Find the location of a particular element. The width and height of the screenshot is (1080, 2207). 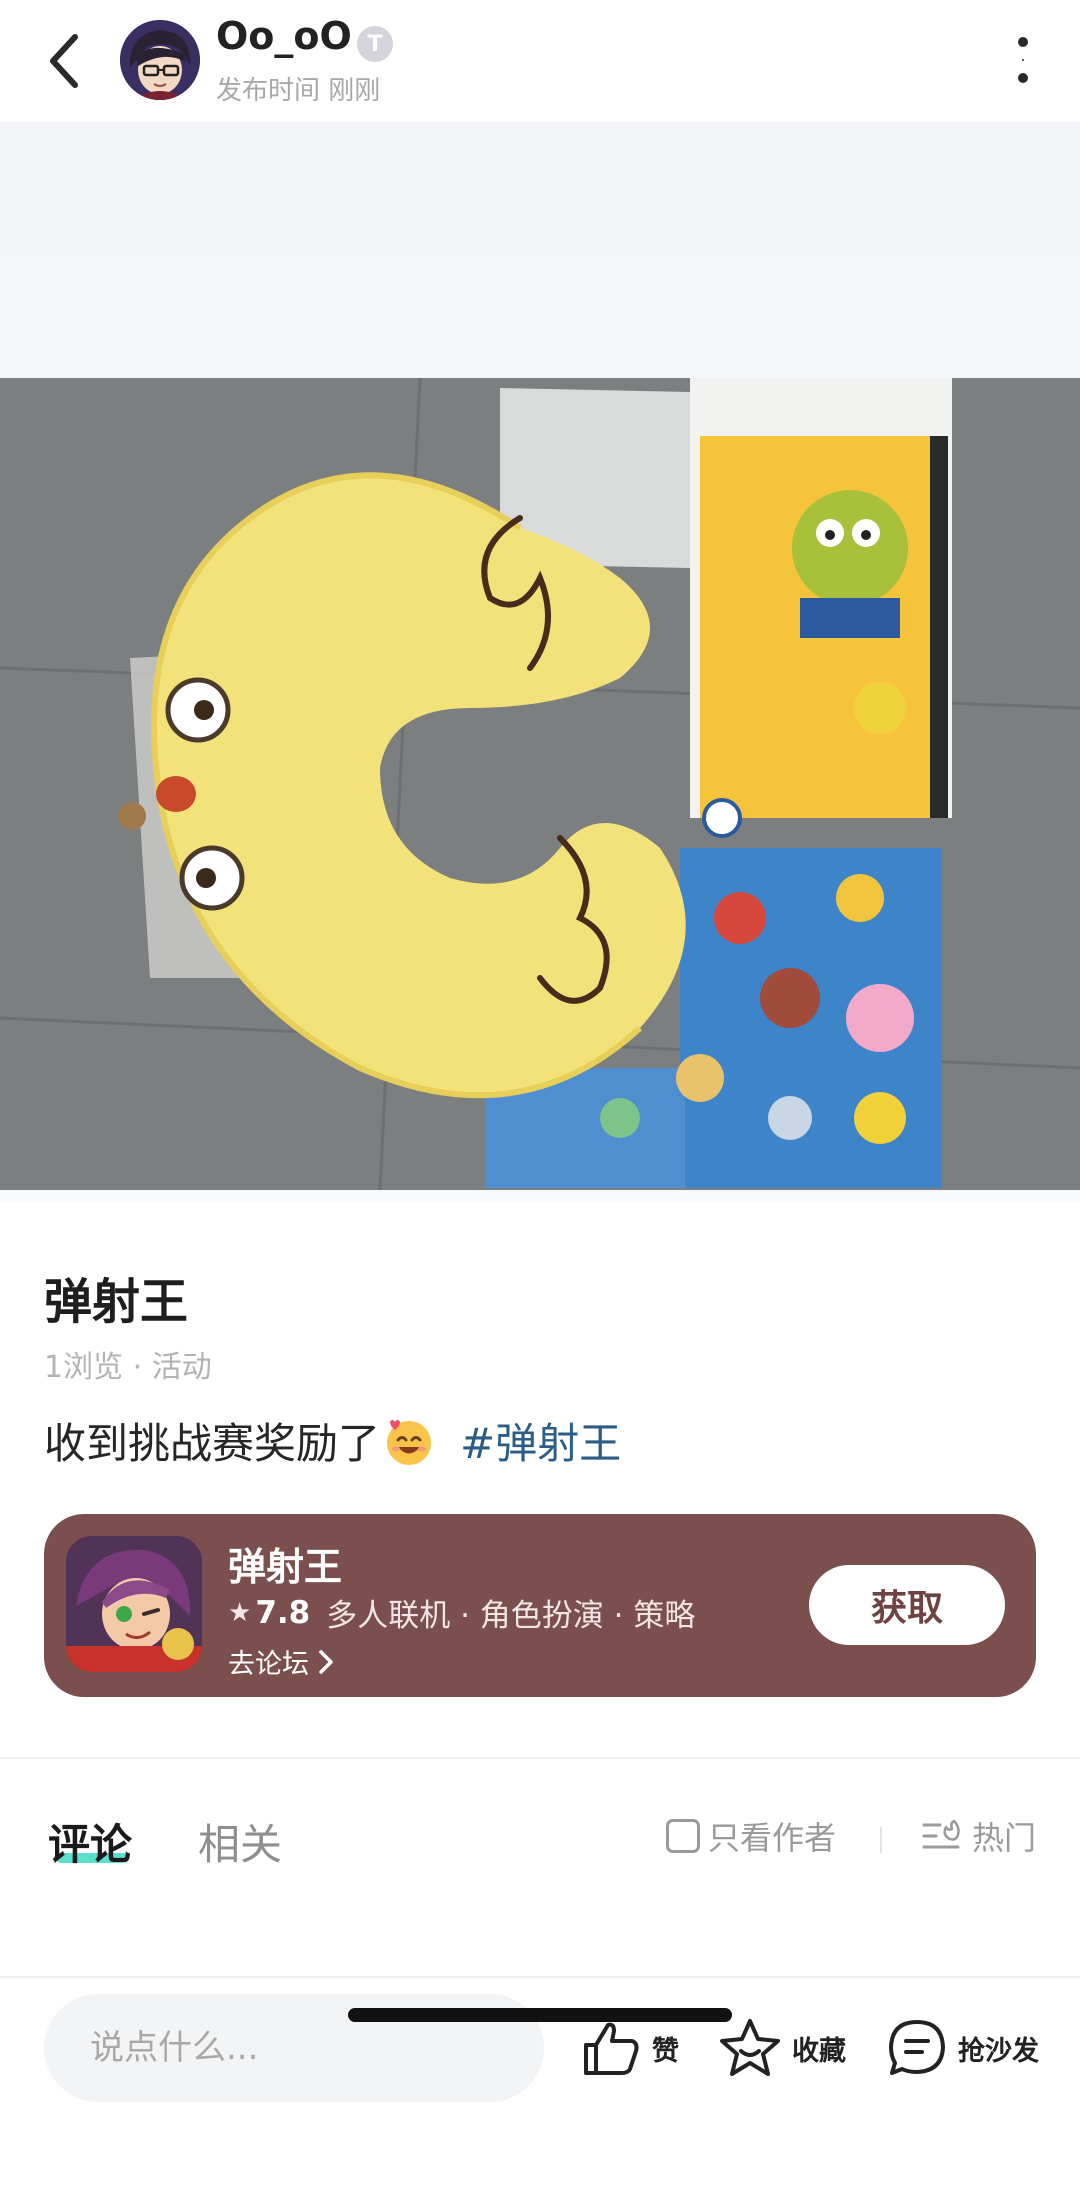

chevron-right-icon is located at coordinates (326, 1661).